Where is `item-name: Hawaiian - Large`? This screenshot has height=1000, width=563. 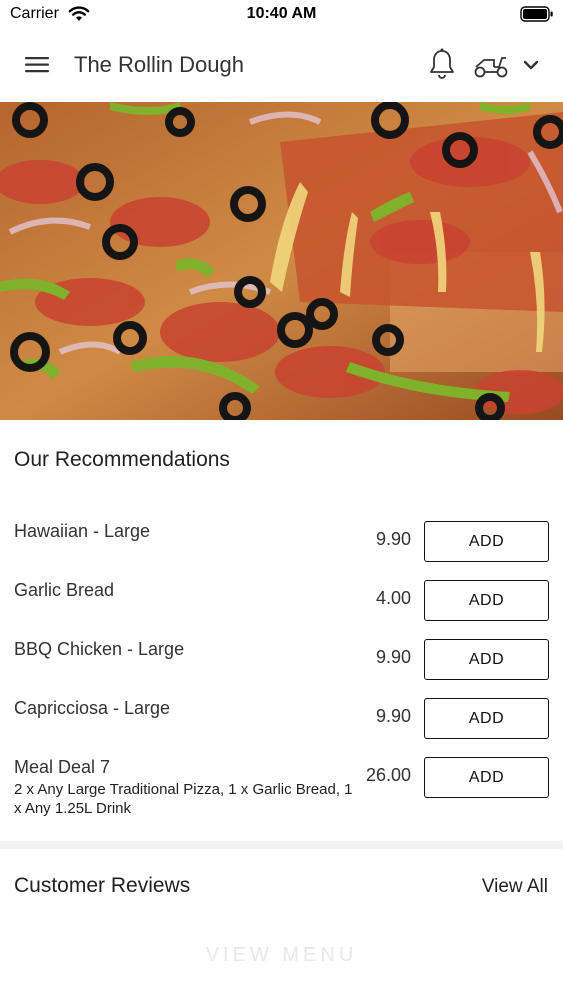 item-name: Hawaiian - Large is located at coordinates (82, 531).